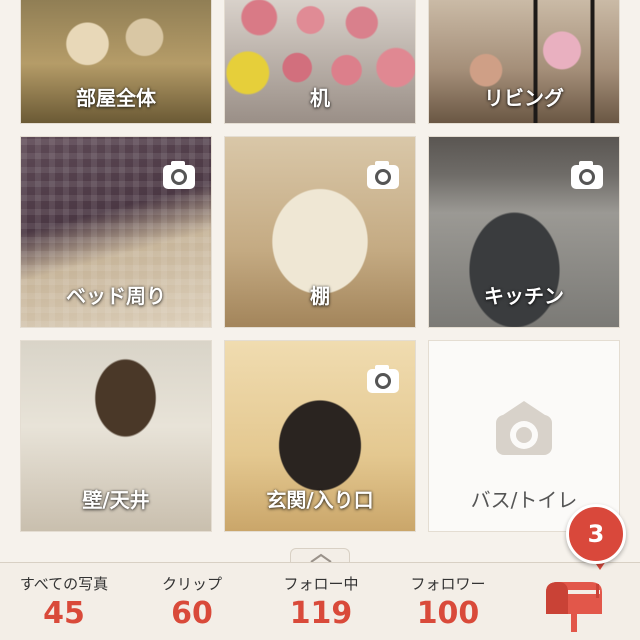 This screenshot has height=640, width=640. I want to click on room-tile-living: リビング, so click(524, 62).